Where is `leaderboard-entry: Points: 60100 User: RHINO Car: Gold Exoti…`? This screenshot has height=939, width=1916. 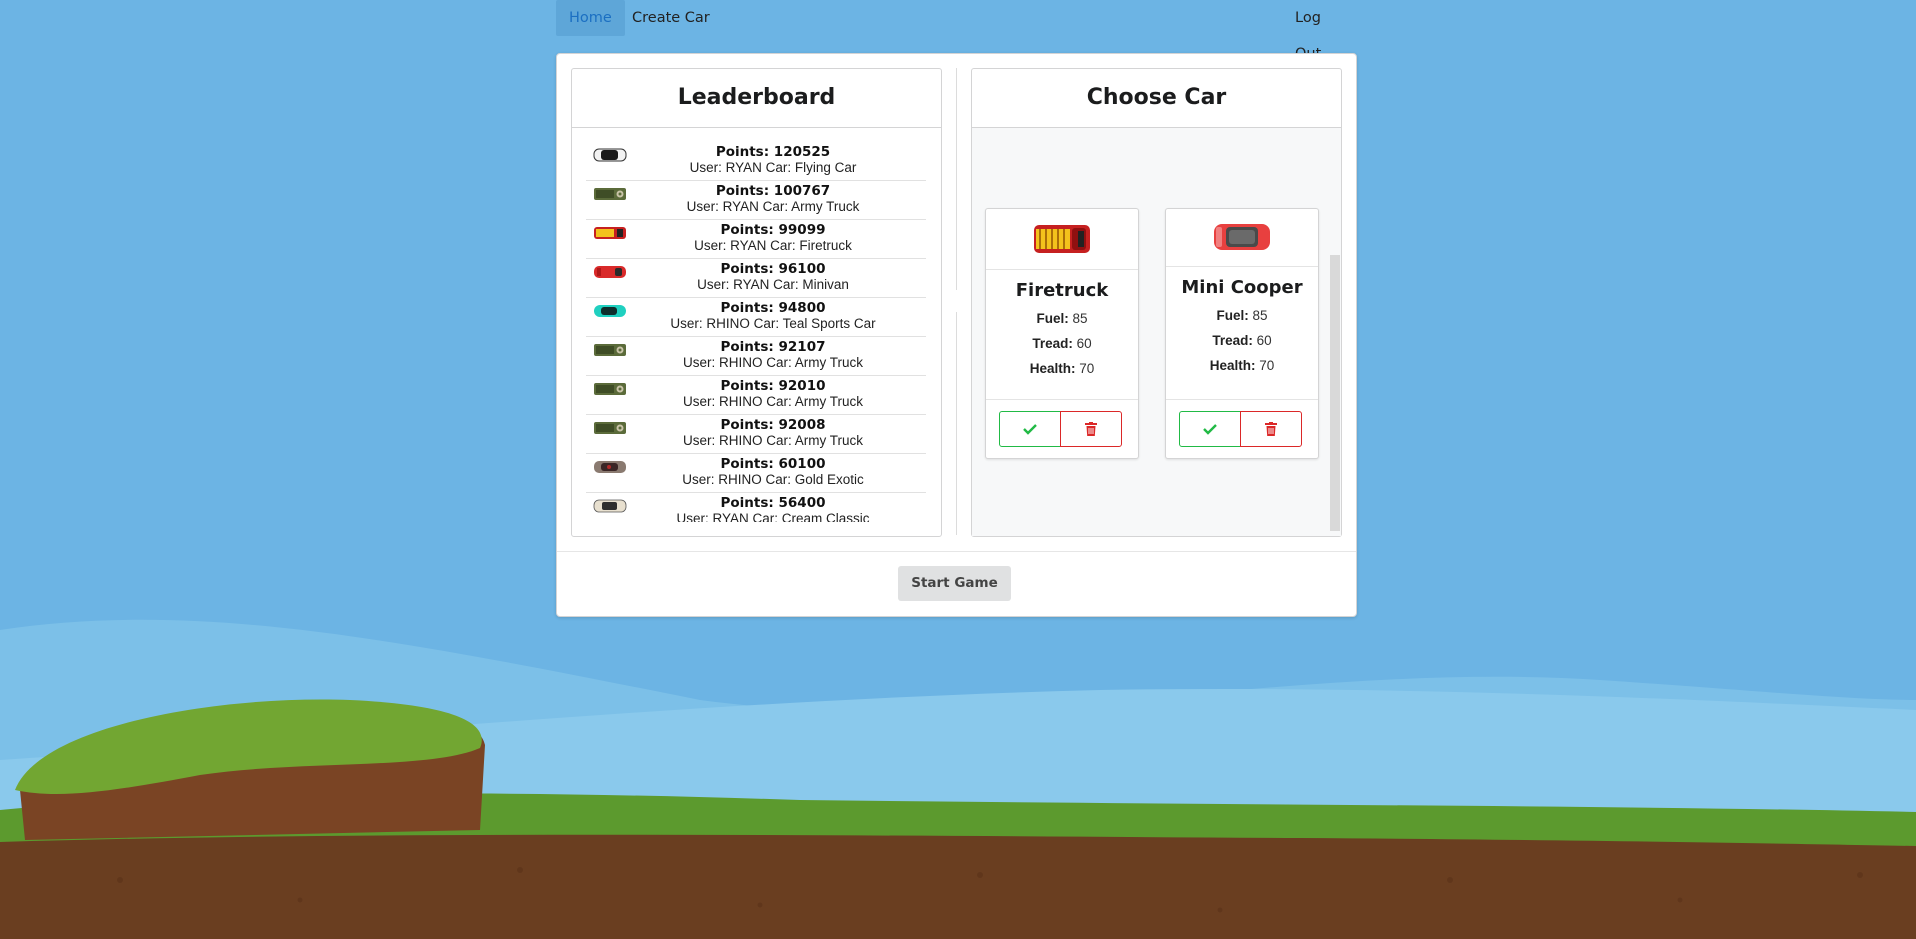
leaderboard-entry: Points: 60100 User: RHINO Car: Gold Exoti… is located at coordinates (773, 472).